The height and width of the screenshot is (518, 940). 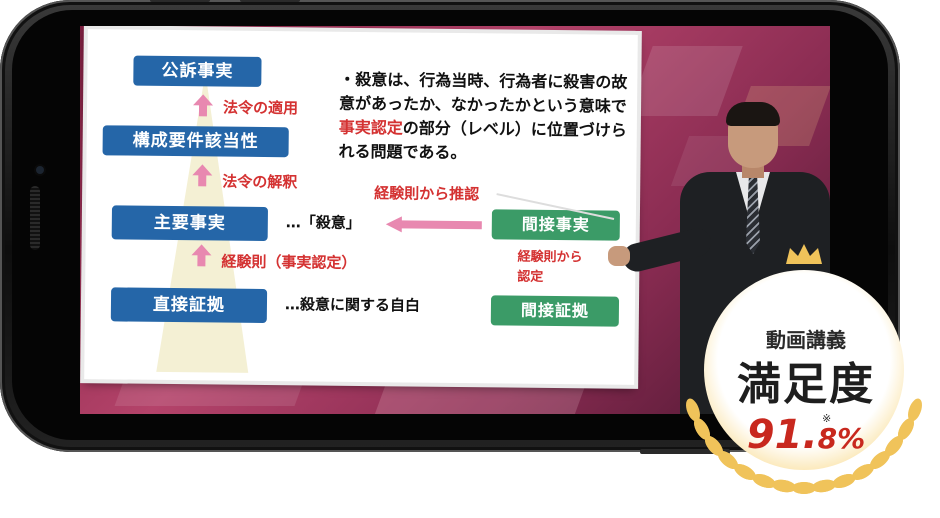 I want to click on speaker-grille, so click(x=35, y=218).